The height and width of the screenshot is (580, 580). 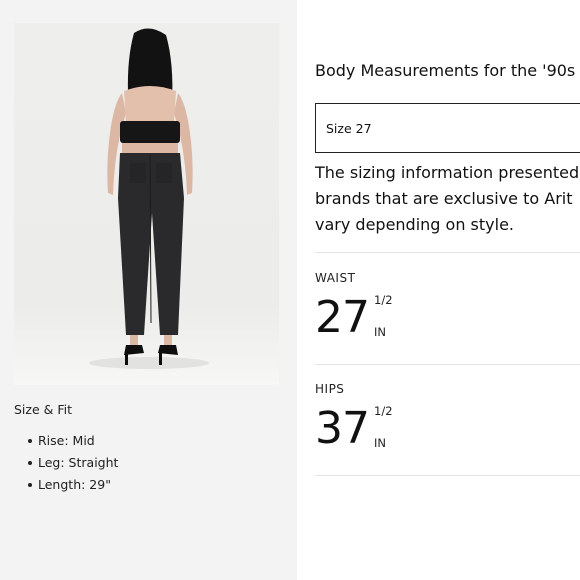 I want to click on measurements-title: Body Measurements for the '90s, so click(x=445, y=70).